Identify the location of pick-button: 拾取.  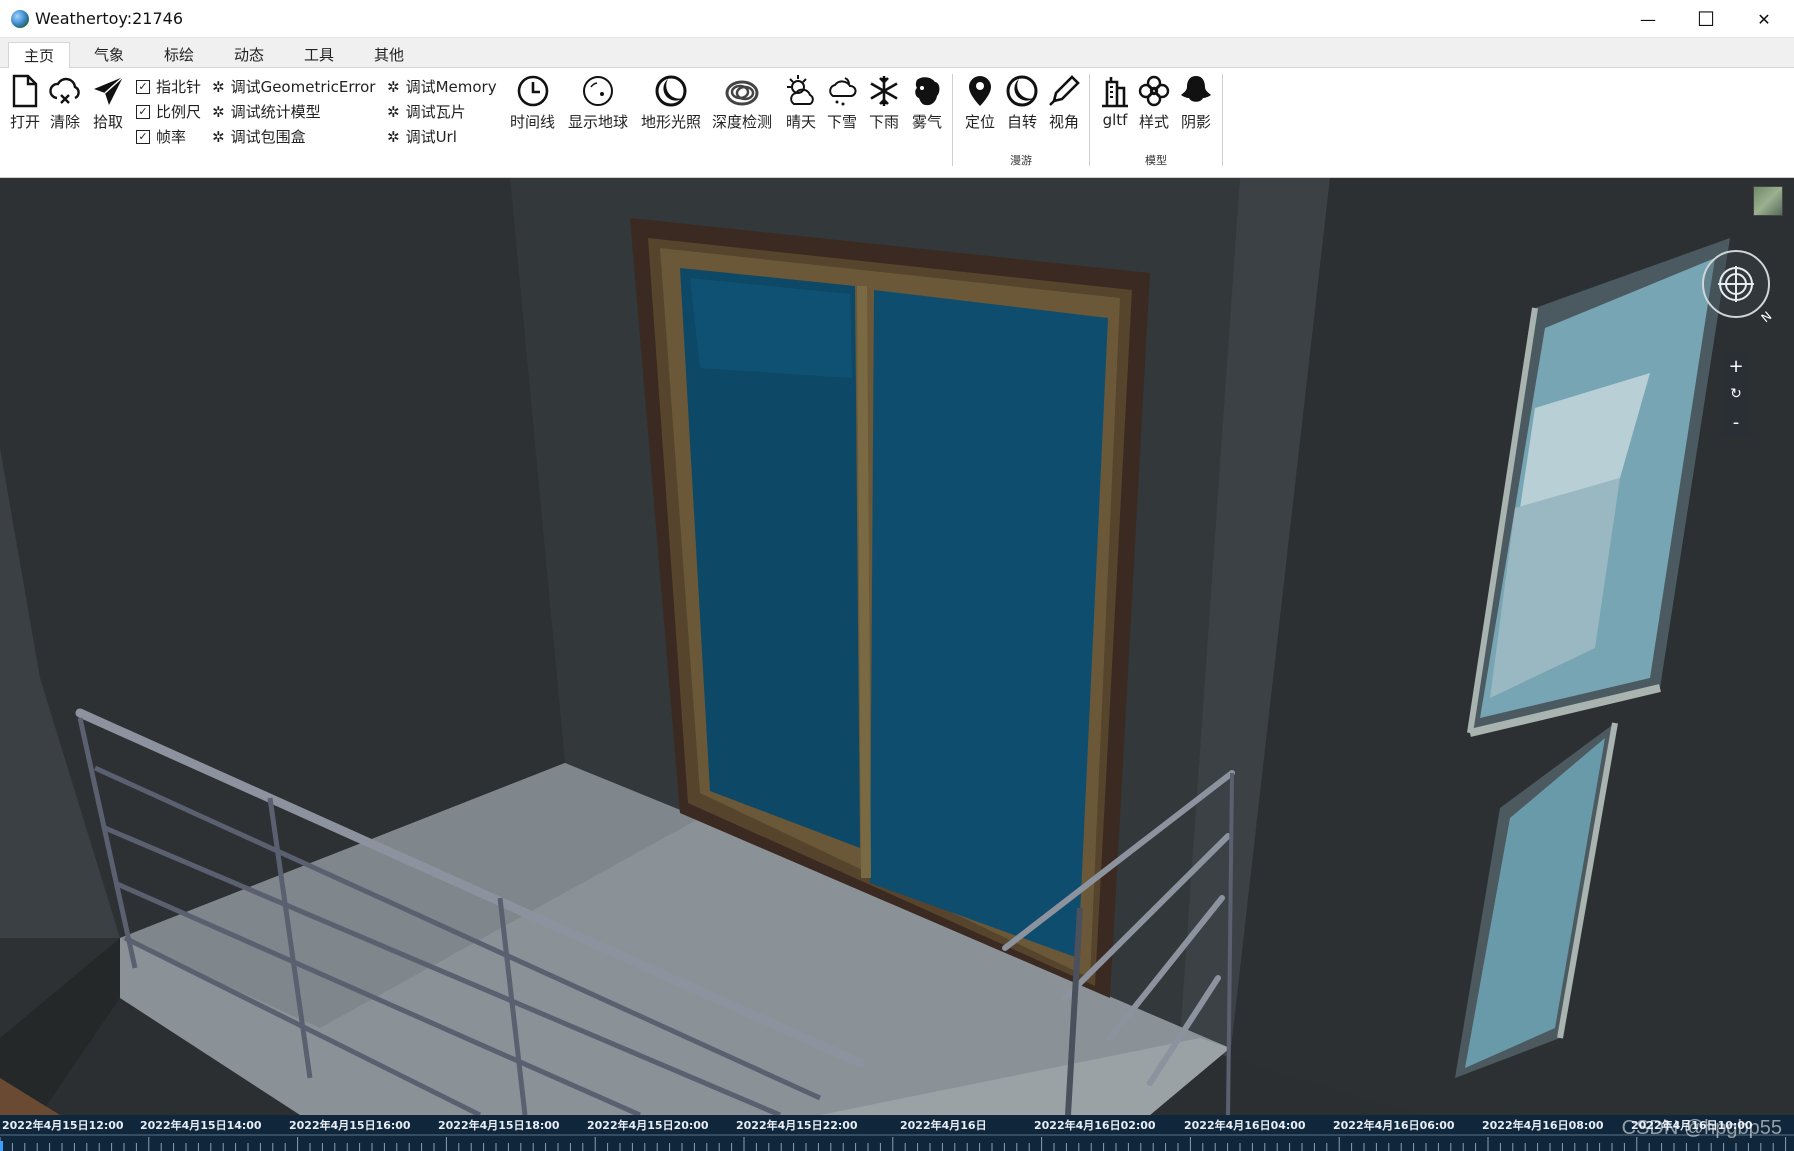
(108, 103).